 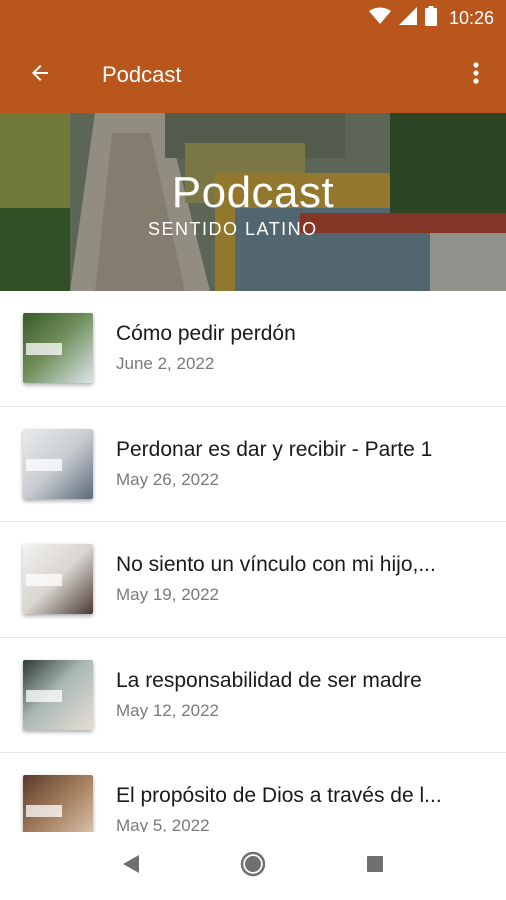 What do you see at coordinates (471, 18) in the screenshot?
I see `status-time: 10:26` at bounding box center [471, 18].